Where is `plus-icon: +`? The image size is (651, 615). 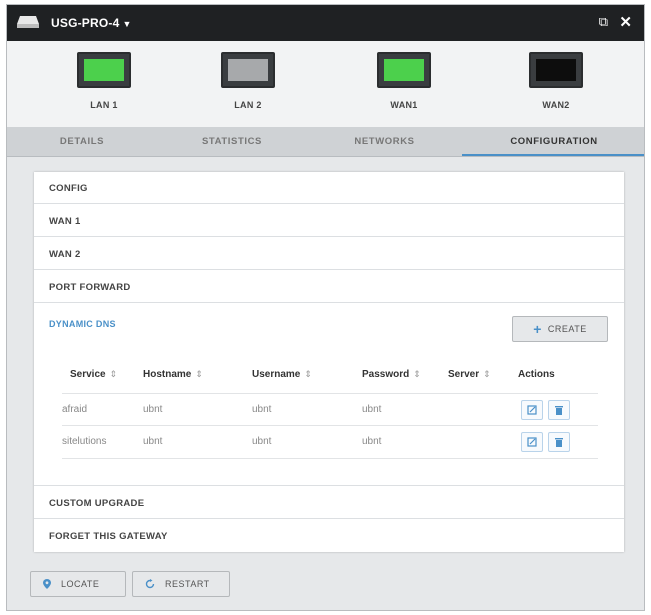
plus-icon: + is located at coordinates (537, 329).